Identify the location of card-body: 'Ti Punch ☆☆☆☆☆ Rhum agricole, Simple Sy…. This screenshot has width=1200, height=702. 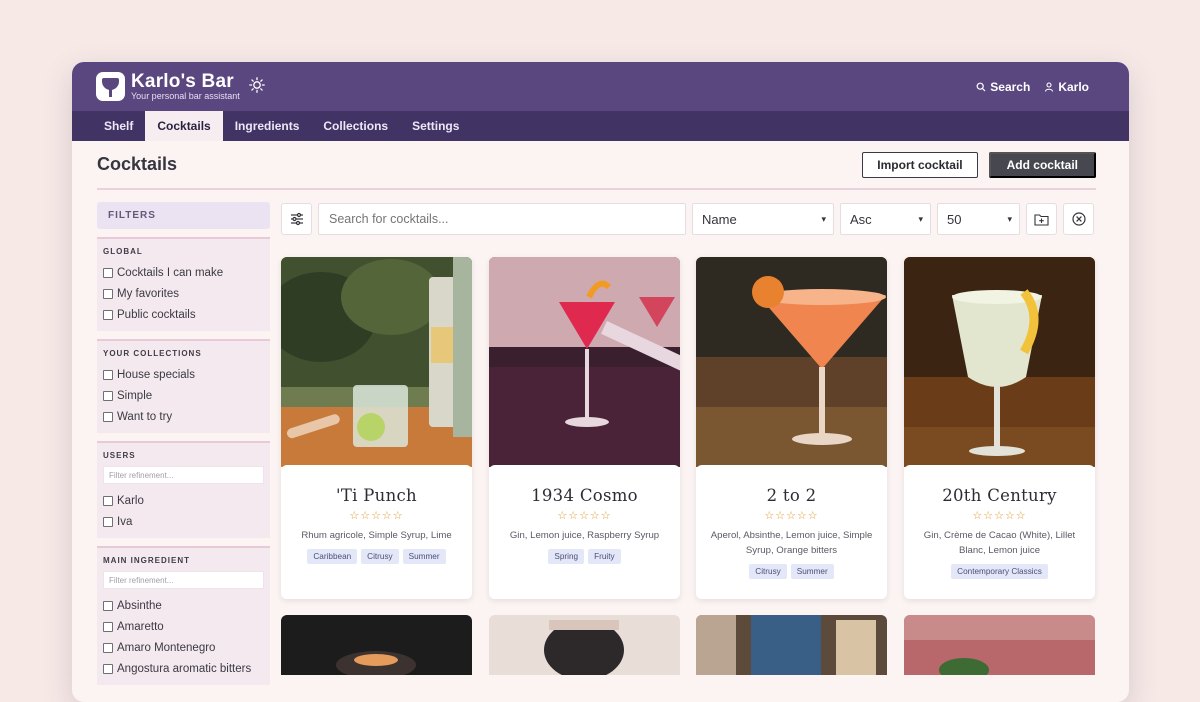
(376, 532).